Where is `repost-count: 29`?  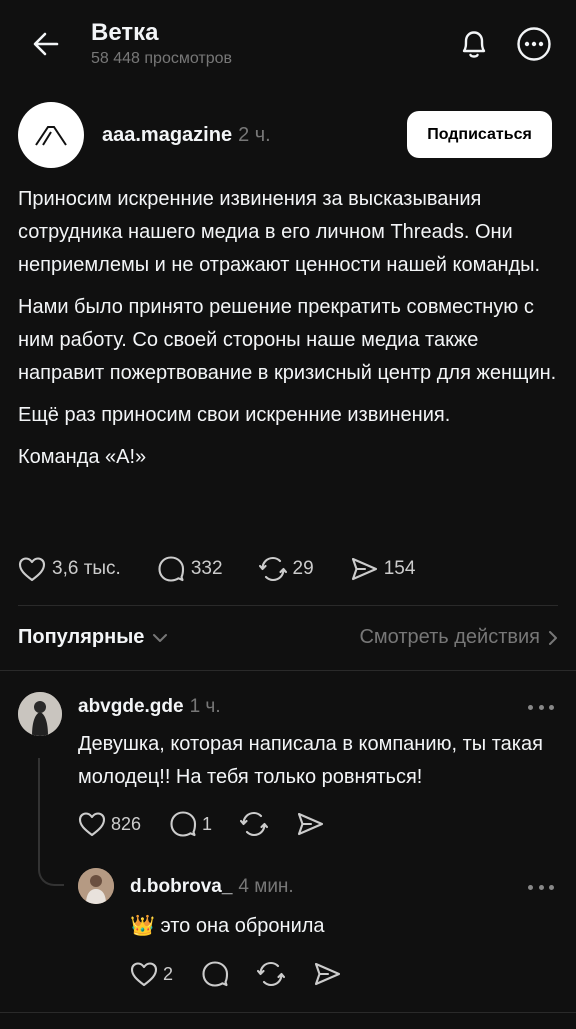 repost-count: 29 is located at coordinates (303, 568).